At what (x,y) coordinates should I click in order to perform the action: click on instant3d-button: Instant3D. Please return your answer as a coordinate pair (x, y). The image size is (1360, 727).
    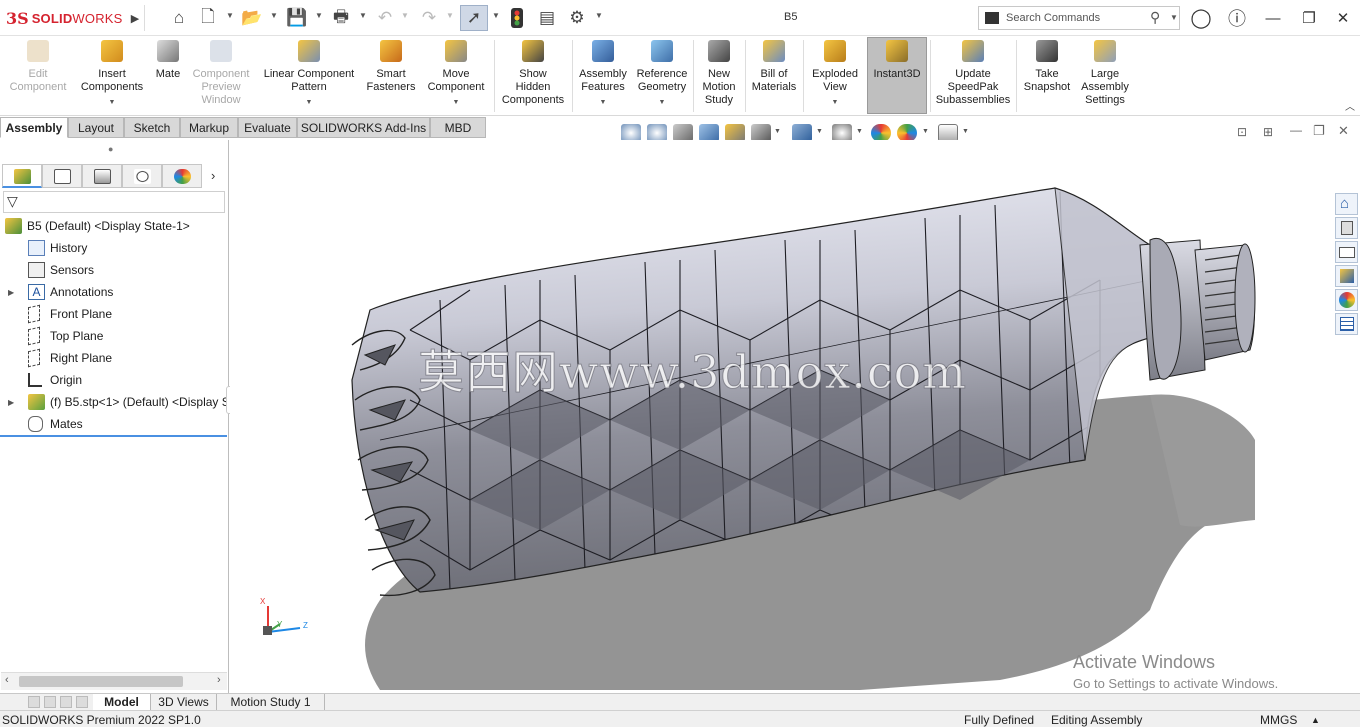
    Looking at the image, I should click on (897, 75).